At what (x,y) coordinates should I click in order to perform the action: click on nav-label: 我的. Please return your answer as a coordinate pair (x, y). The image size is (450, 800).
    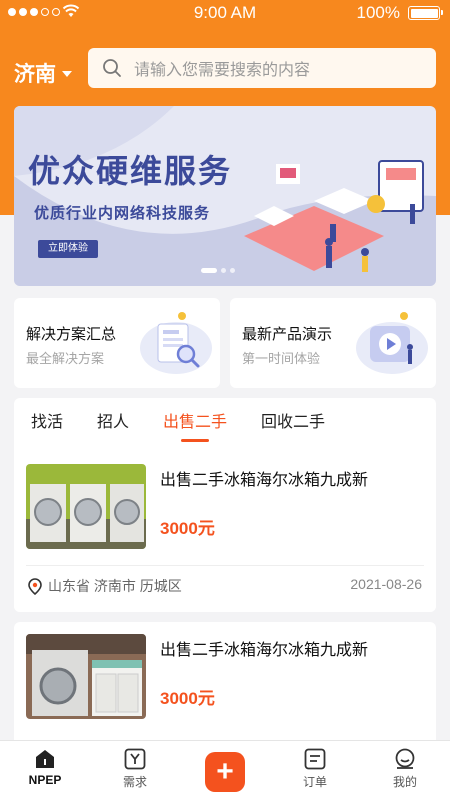
    Looking at the image, I should click on (404, 782).